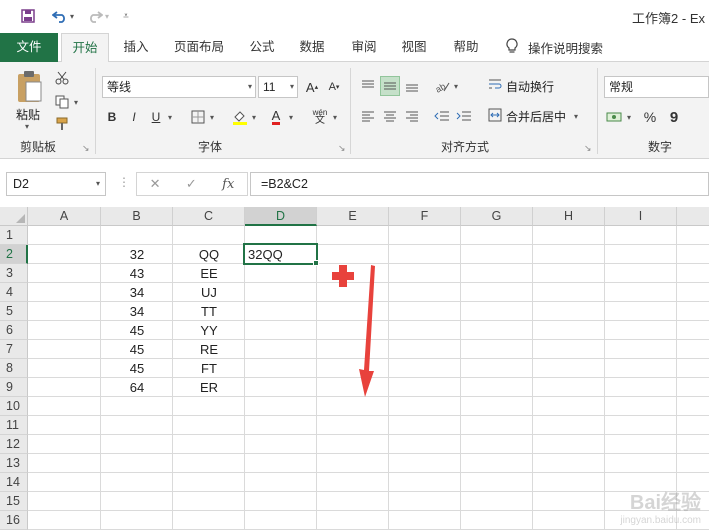 This screenshot has width=709, height=530. What do you see at coordinates (155, 184) in the screenshot?
I see `cancel-icon: ✕` at bounding box center [155, 184].